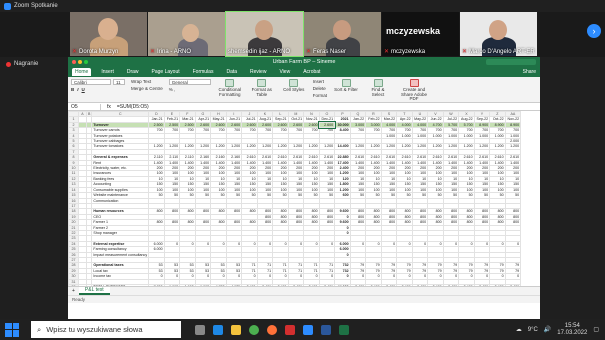 This screenshot has width=605, height=340. What do you see at coordinates (342, 34) in the screenshot?
I see `participant-tile-4: ✕ Feras Naser` at bounding box center [342, 34].